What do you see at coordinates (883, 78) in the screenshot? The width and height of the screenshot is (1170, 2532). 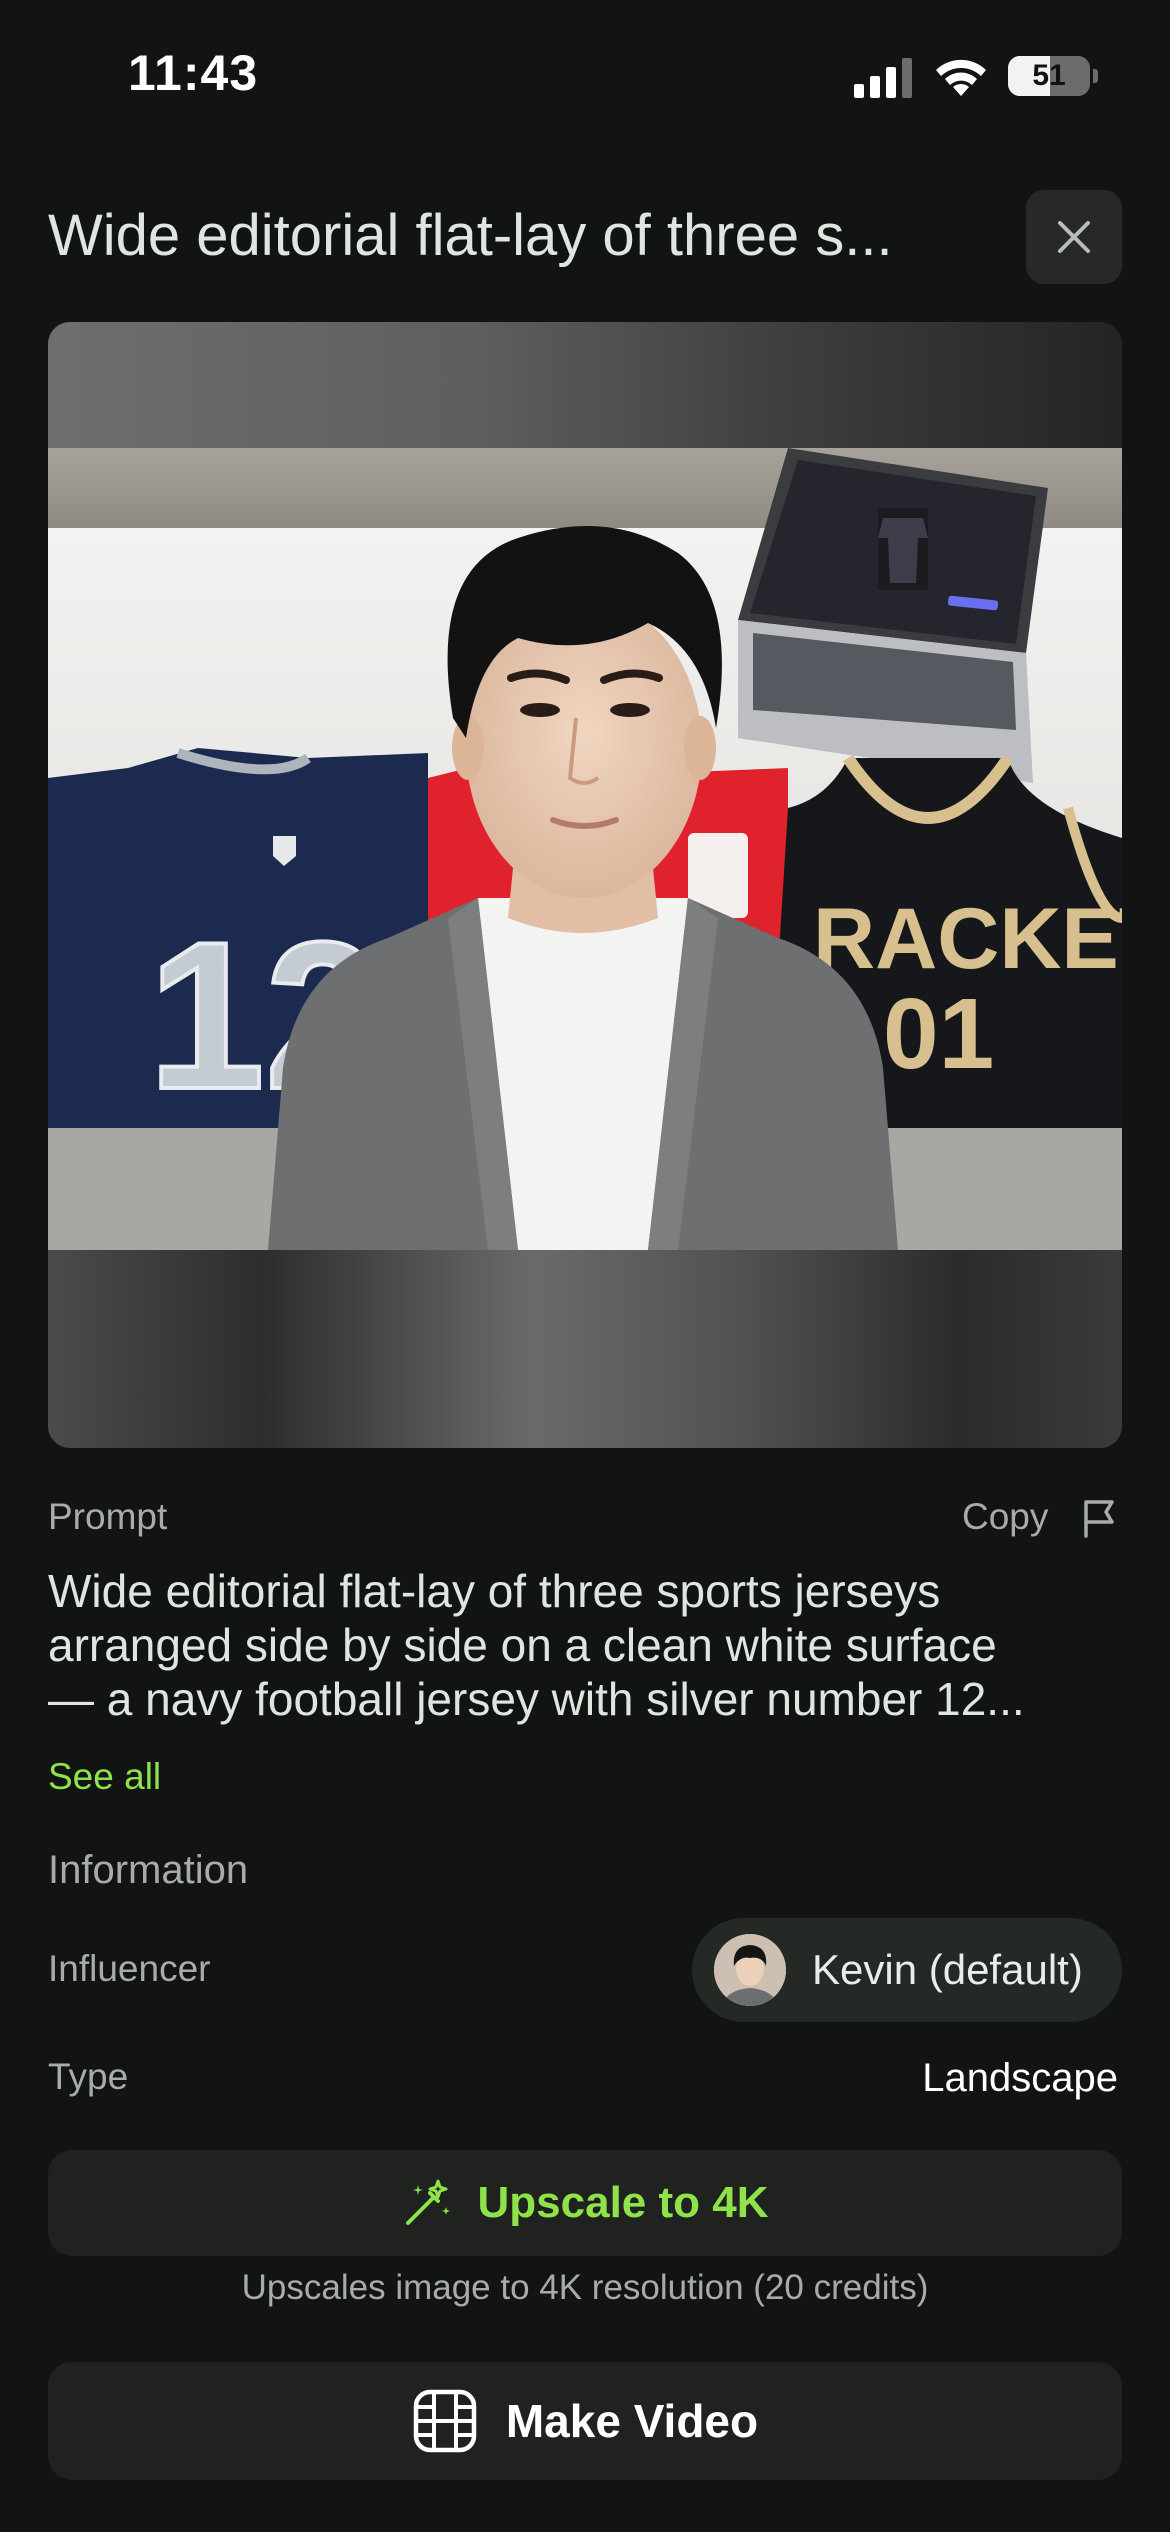 I see `cellular-signal-icon` at bounding box center [883, 78].